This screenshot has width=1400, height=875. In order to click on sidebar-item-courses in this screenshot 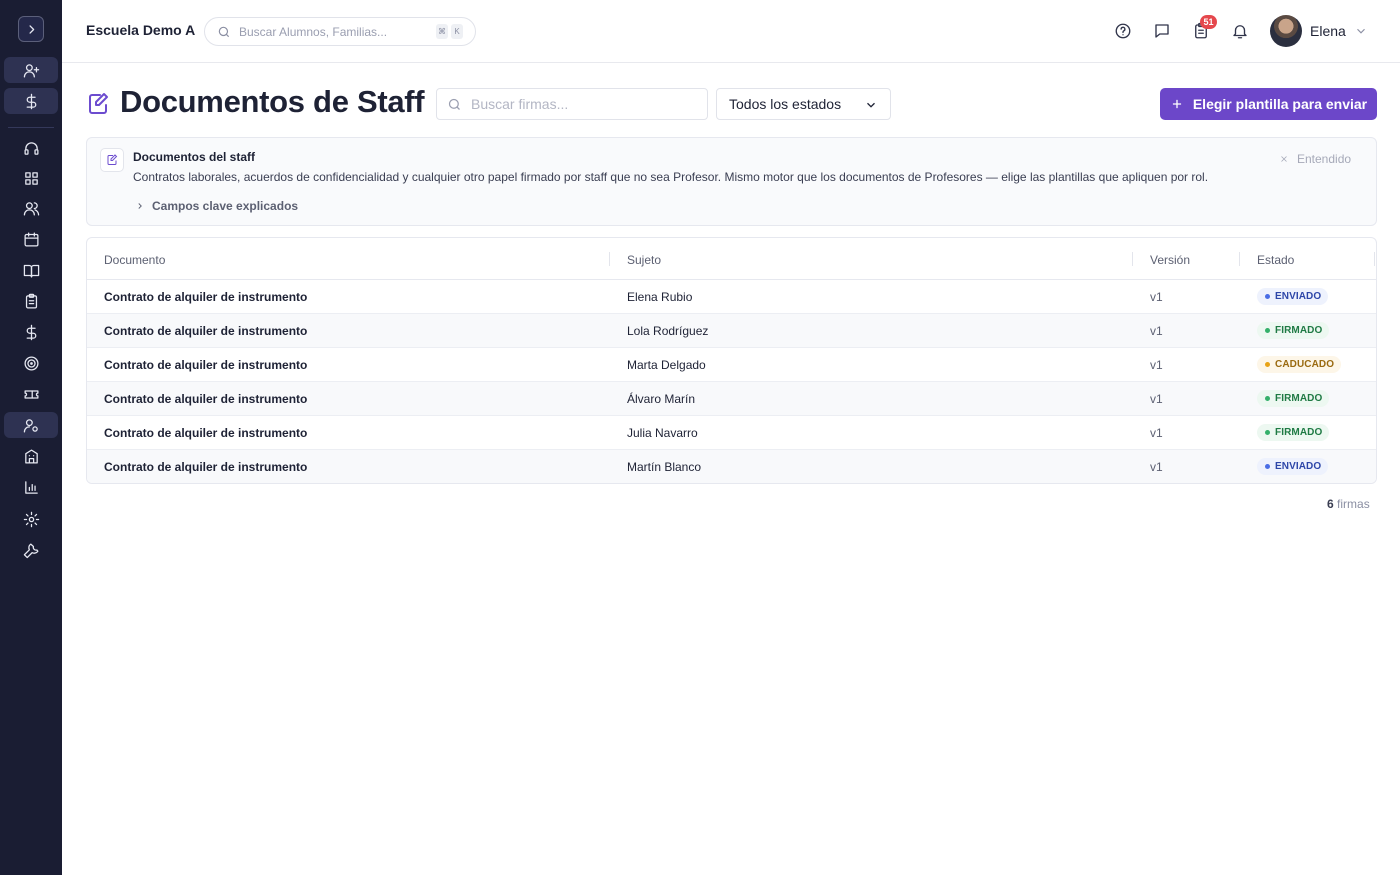, I will do `click(31, 270)`.